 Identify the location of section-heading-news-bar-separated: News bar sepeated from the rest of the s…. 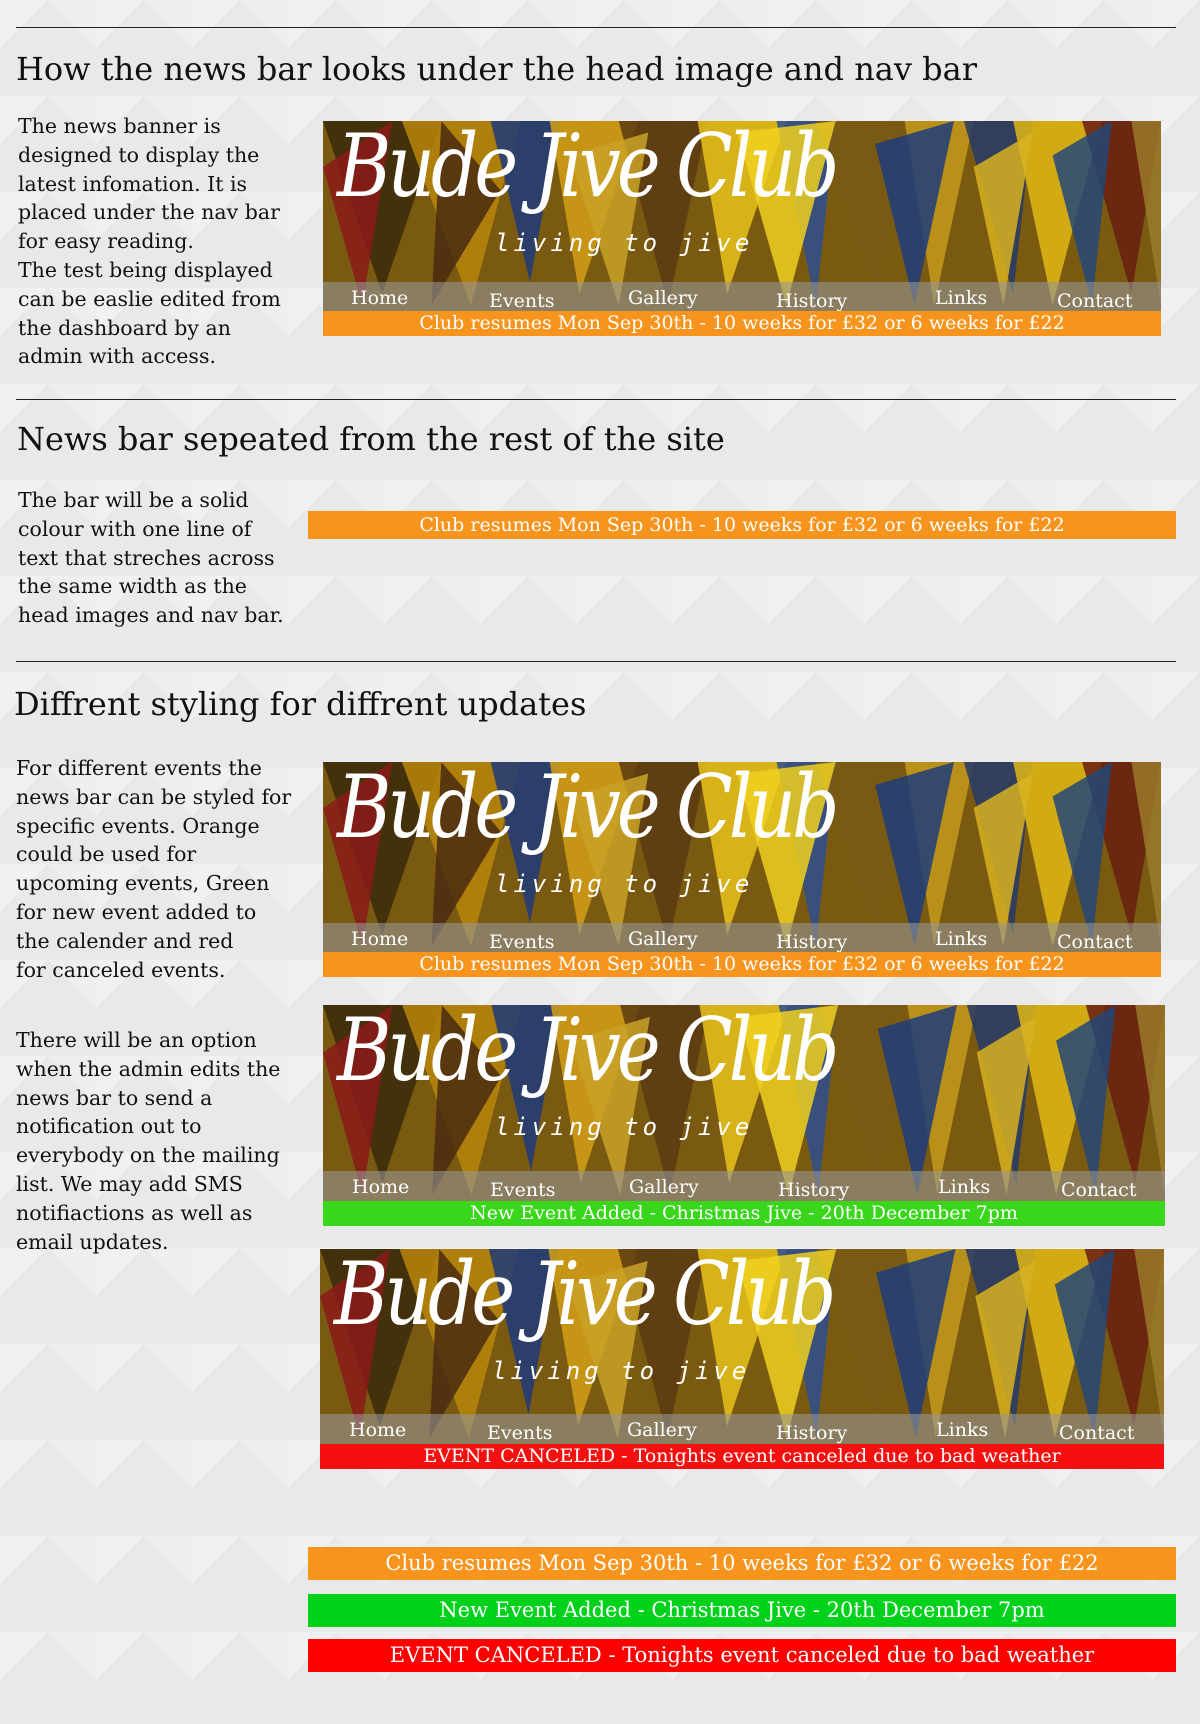
(371, 439).